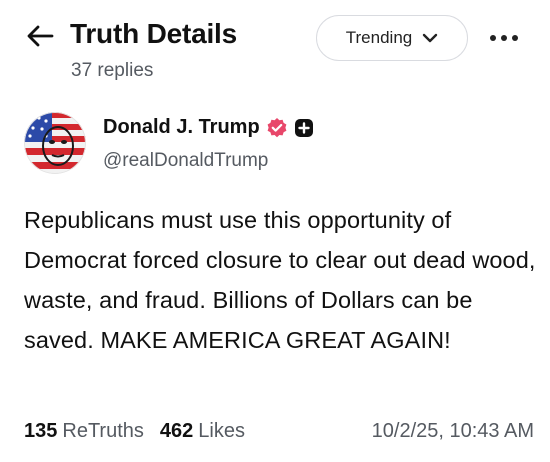  Describe the element at coordinates (103, 431) in the screenshot. I see `retruths-label: ReTruths` at that location.